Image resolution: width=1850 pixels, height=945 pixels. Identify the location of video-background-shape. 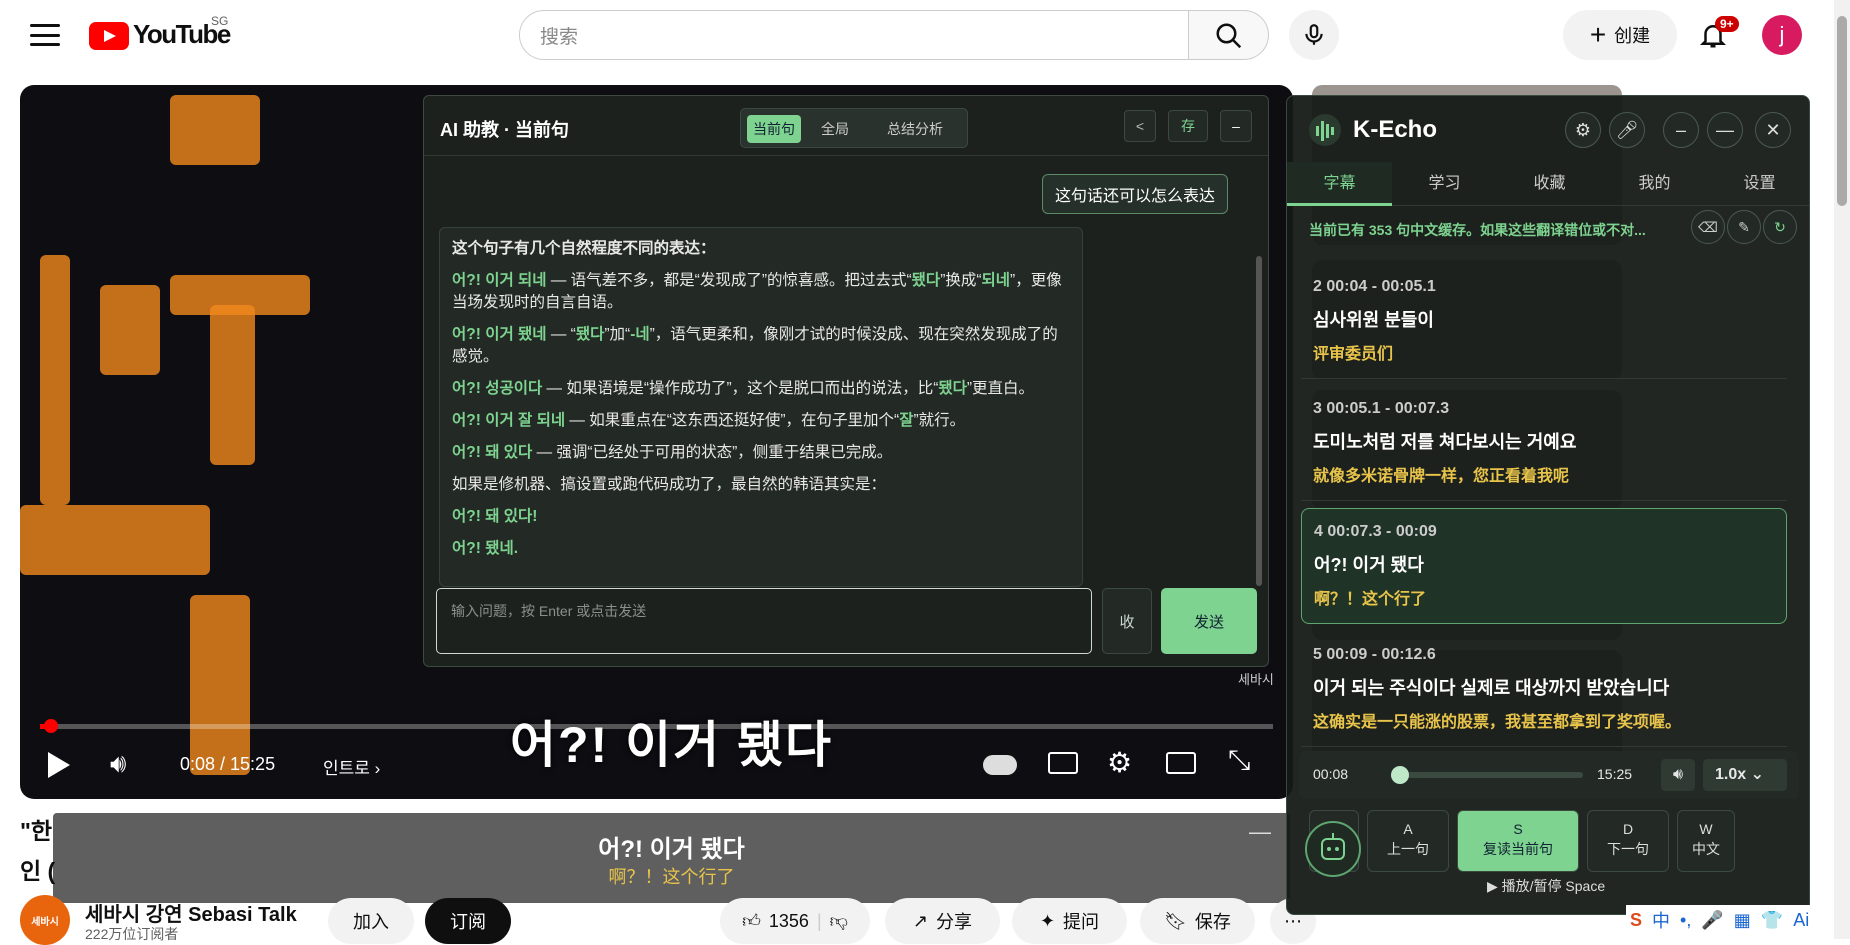
(220, 685).